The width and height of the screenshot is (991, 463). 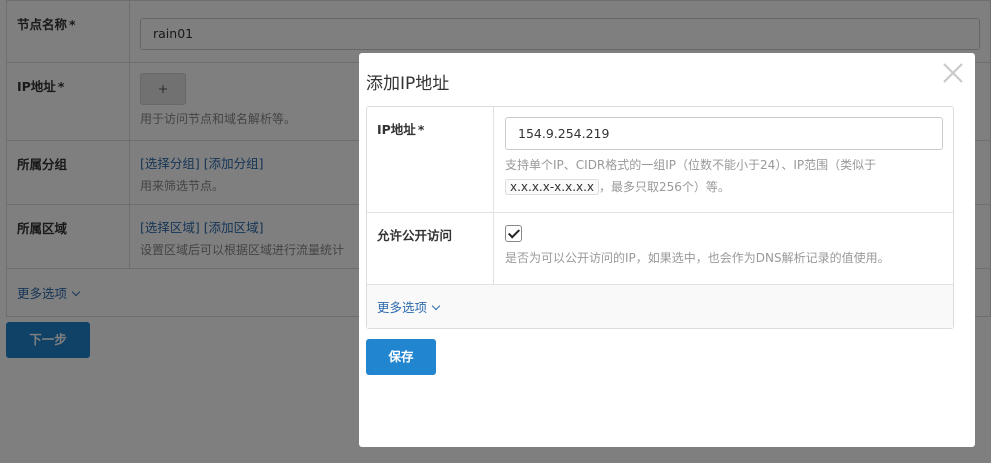 I want to click on dialog-row-more: 更多选项, so click(x=660, y=306).